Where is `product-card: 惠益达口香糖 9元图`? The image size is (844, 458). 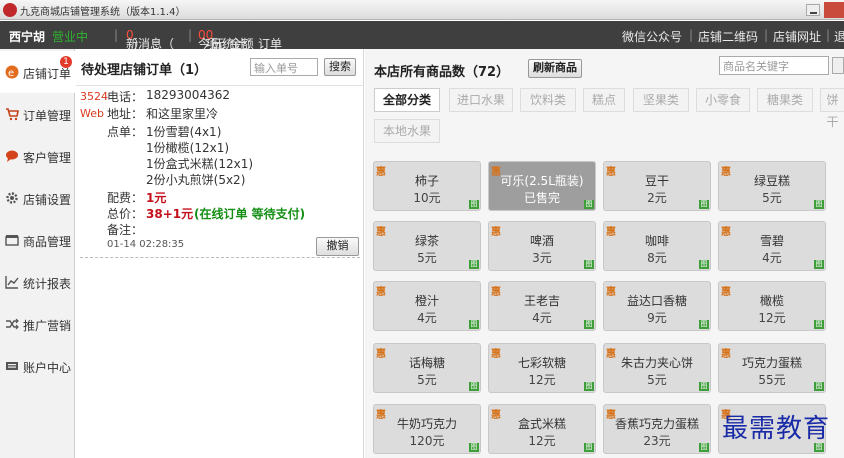 product-card: 惠益达口香糖 9元图 is located at coordinates (657, 306).